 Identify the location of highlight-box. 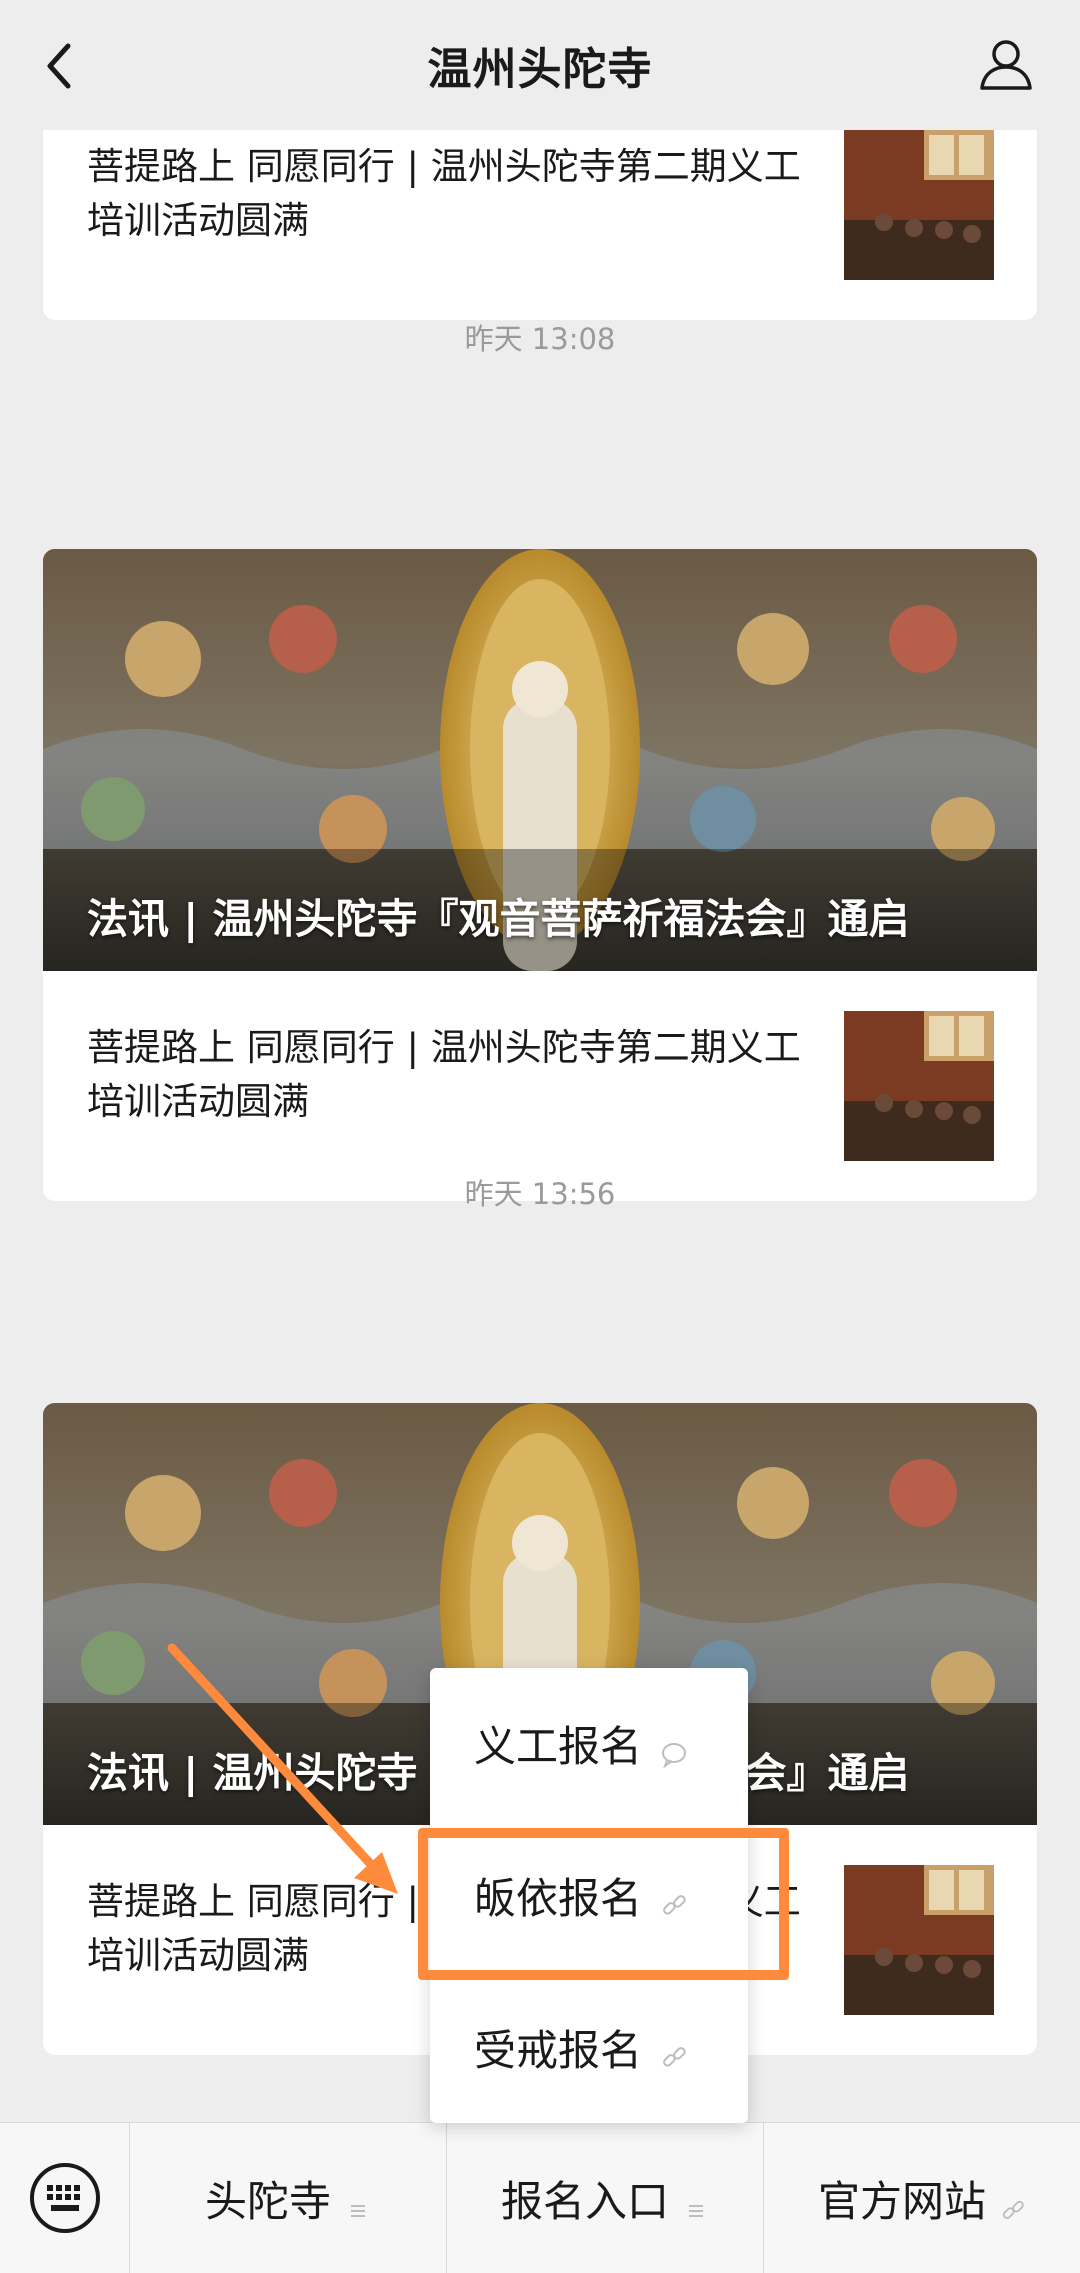
(603, 1904).